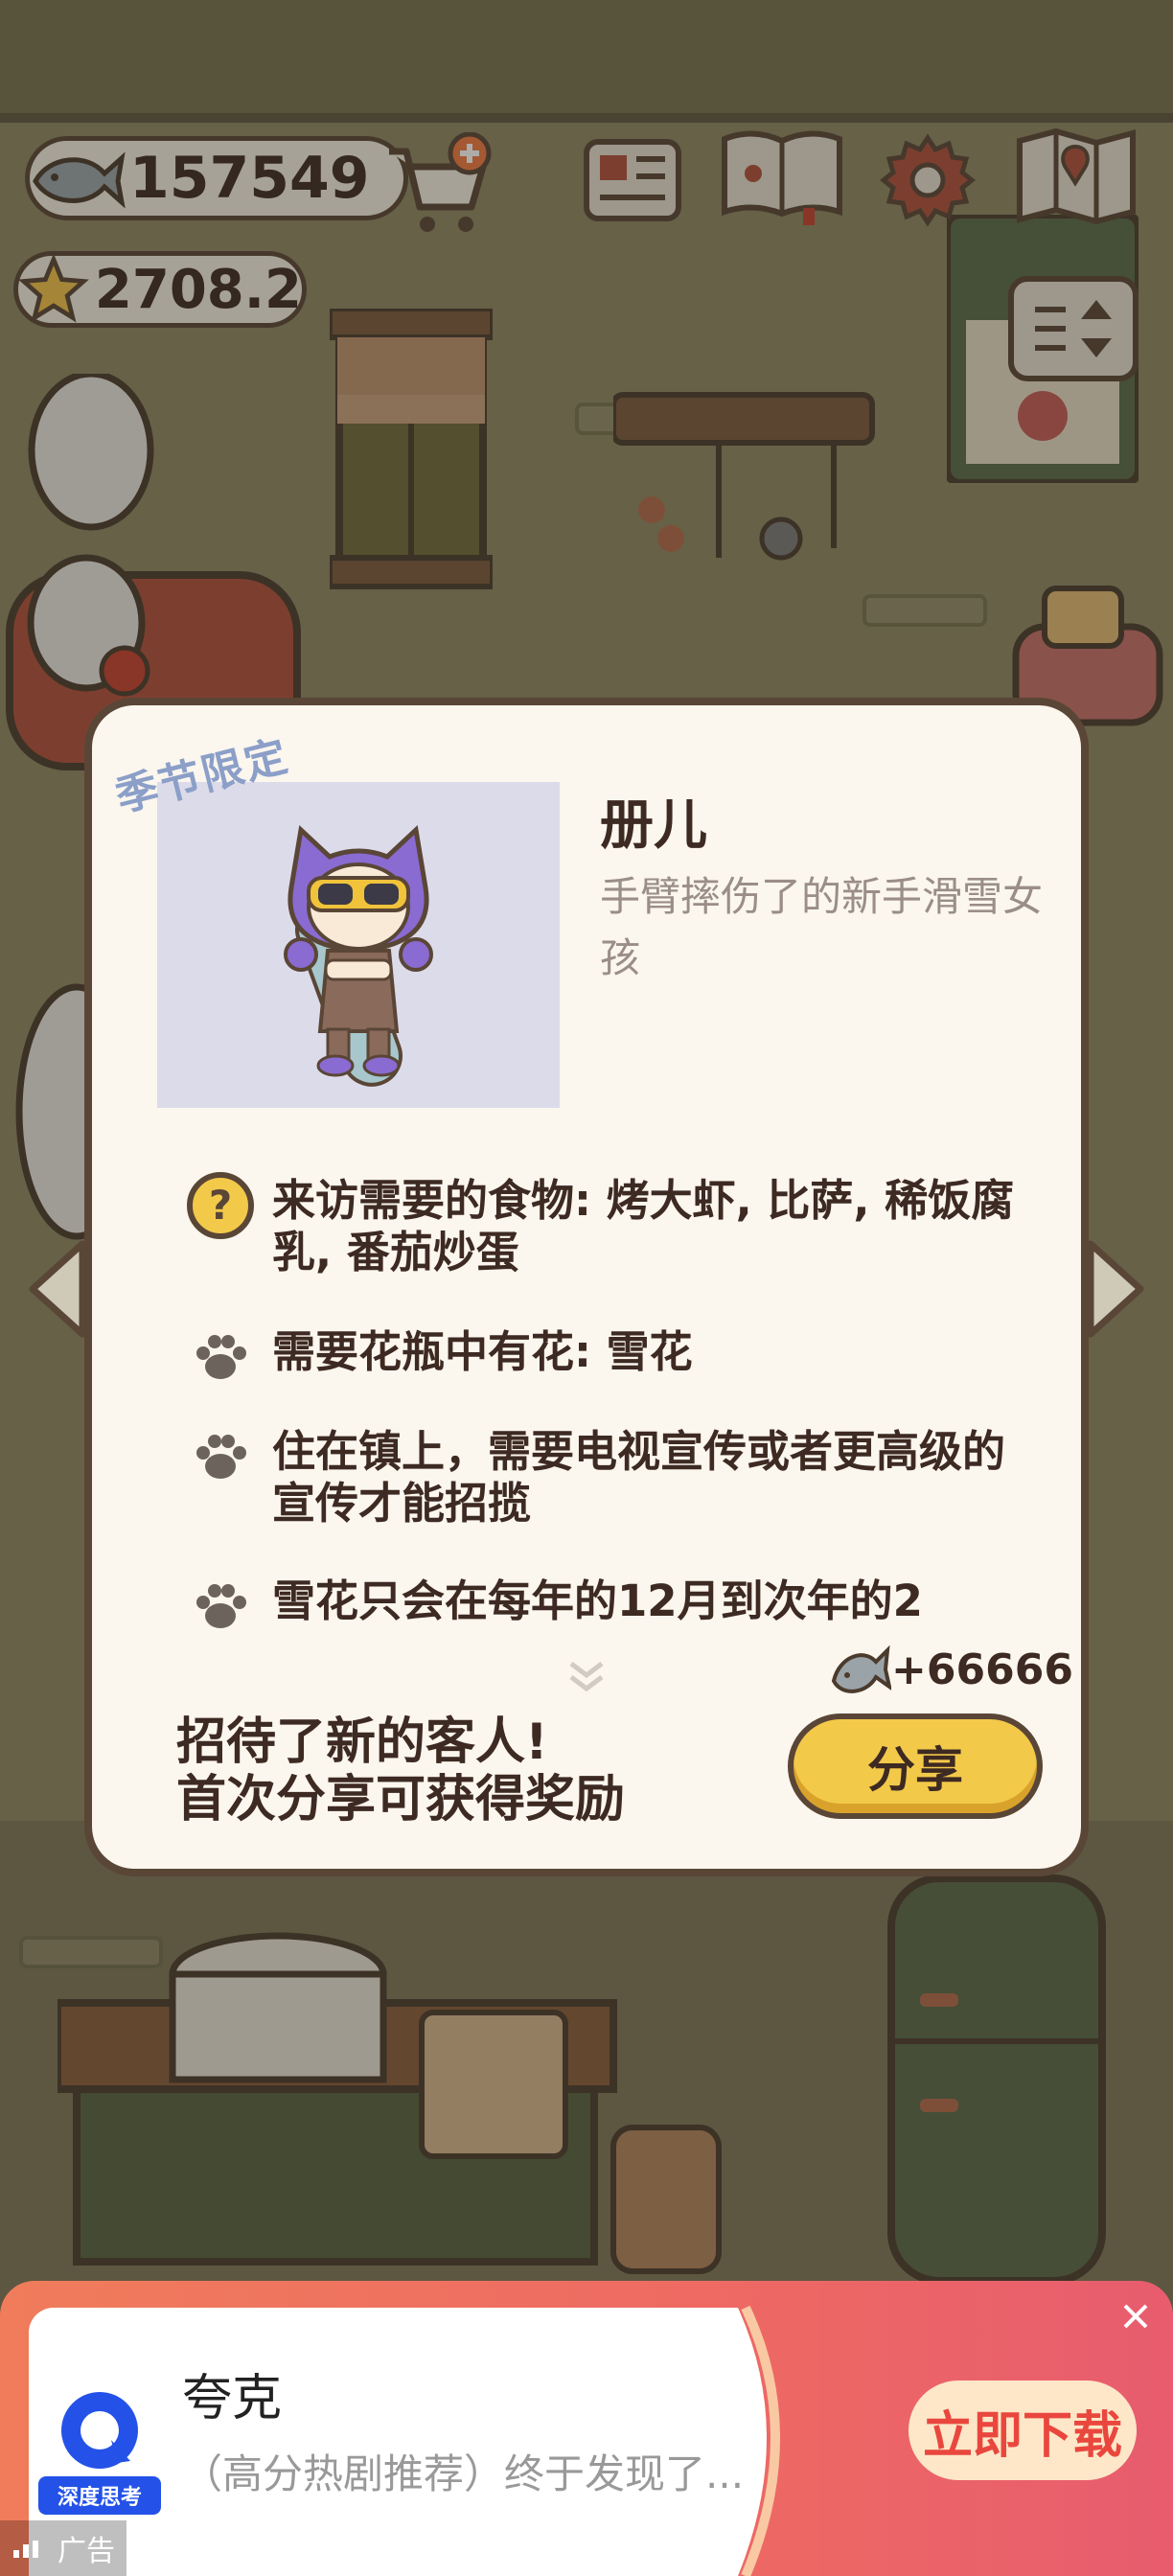  Describe the element at coordinates (735, 2440) in the screenshot. I see `ad-divider-curve` at that location.